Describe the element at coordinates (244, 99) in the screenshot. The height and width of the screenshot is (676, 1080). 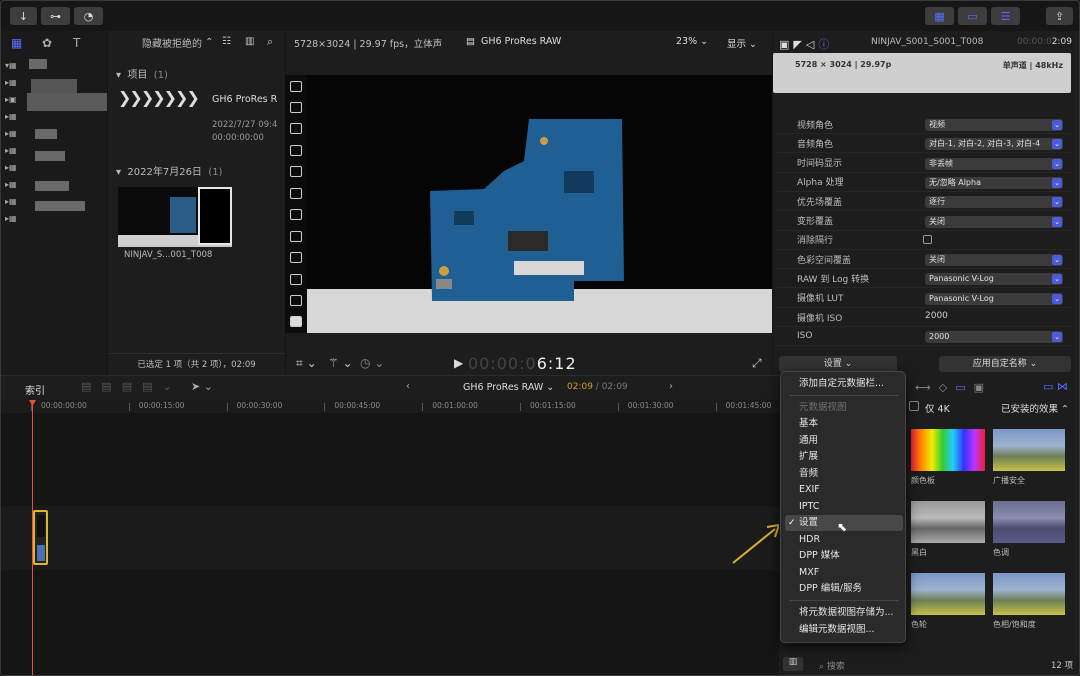
I see `project-name: GH6 ProRes R` at that location.